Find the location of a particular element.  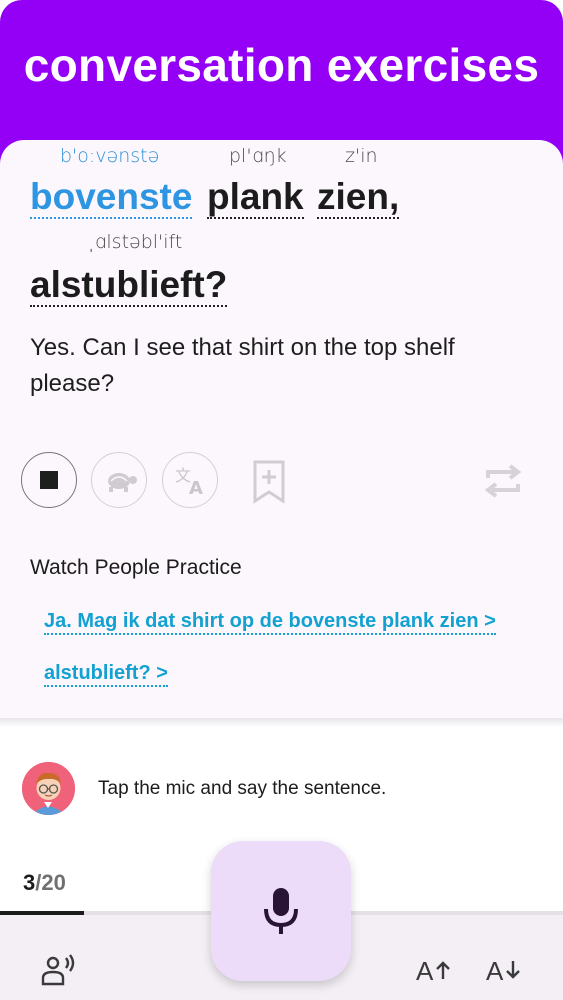

font-increase-button: A is located at coordinates (435, 970).